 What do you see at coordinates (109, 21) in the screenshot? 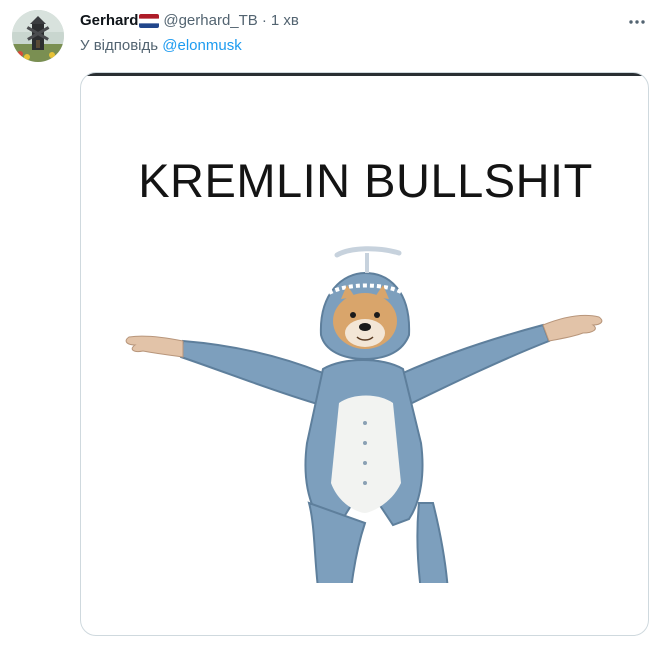
I see `author-name: Gerhard` at bounding box center [109, 21].